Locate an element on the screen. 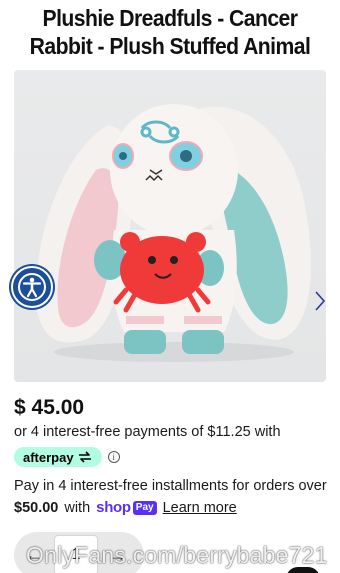 The height and width of the screenshot is (573, 340). afterpay-label: afterpay is located at coordinates (48, 457).